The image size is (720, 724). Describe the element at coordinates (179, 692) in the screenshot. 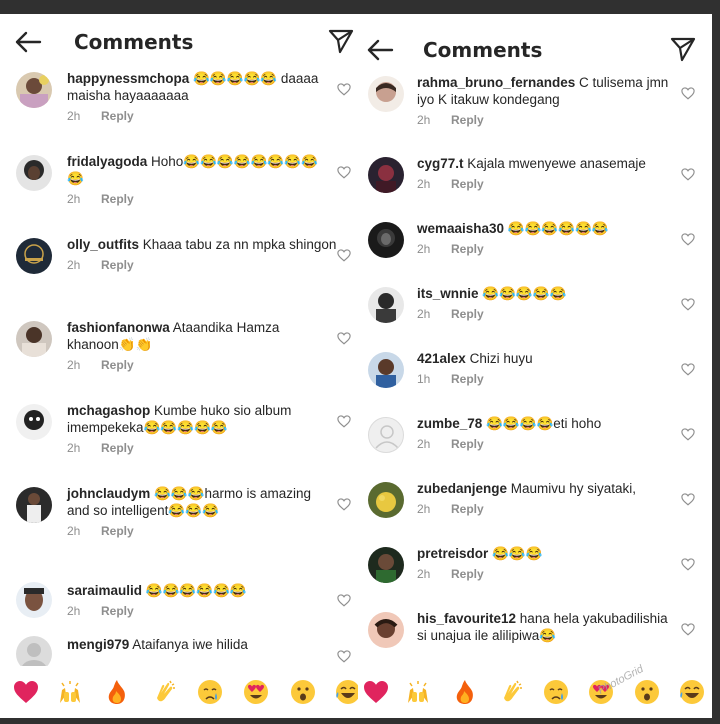

I see `emoji-reaction-bar` at that location.